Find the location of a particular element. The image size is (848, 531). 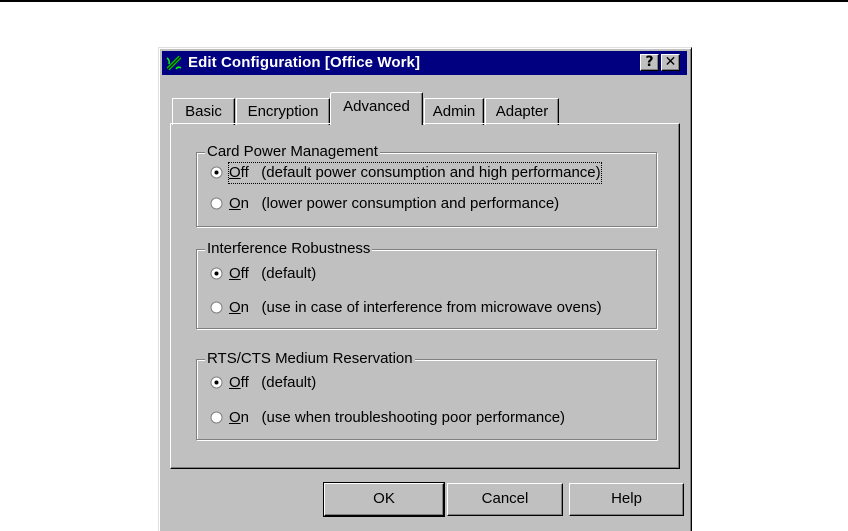

tab-admin-label: Admin is located at coordinates (454, 111).